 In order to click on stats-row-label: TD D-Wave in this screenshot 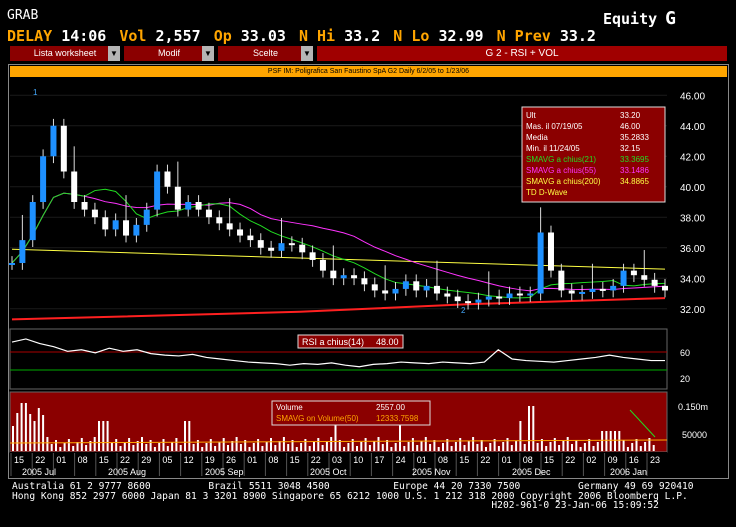, I will do `click(547, 192)`.